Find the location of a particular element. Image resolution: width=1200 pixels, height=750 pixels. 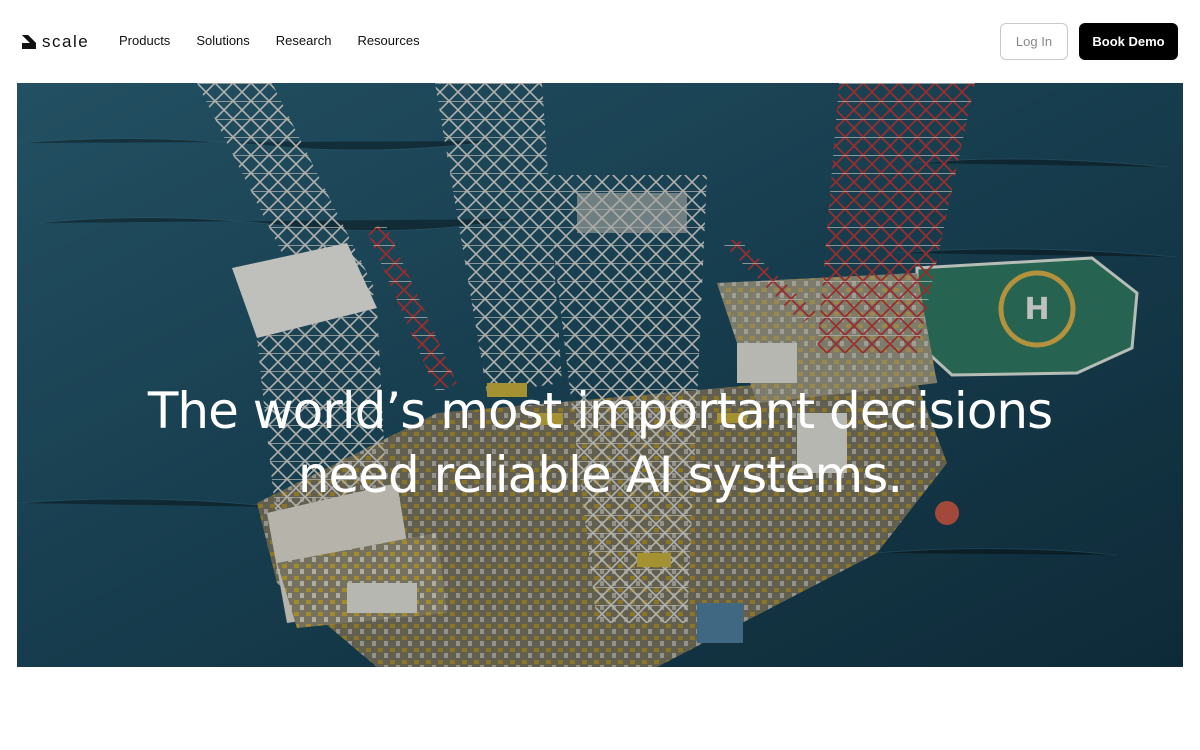

nav-solutions: Solutions is located at coordinates (222, 41).